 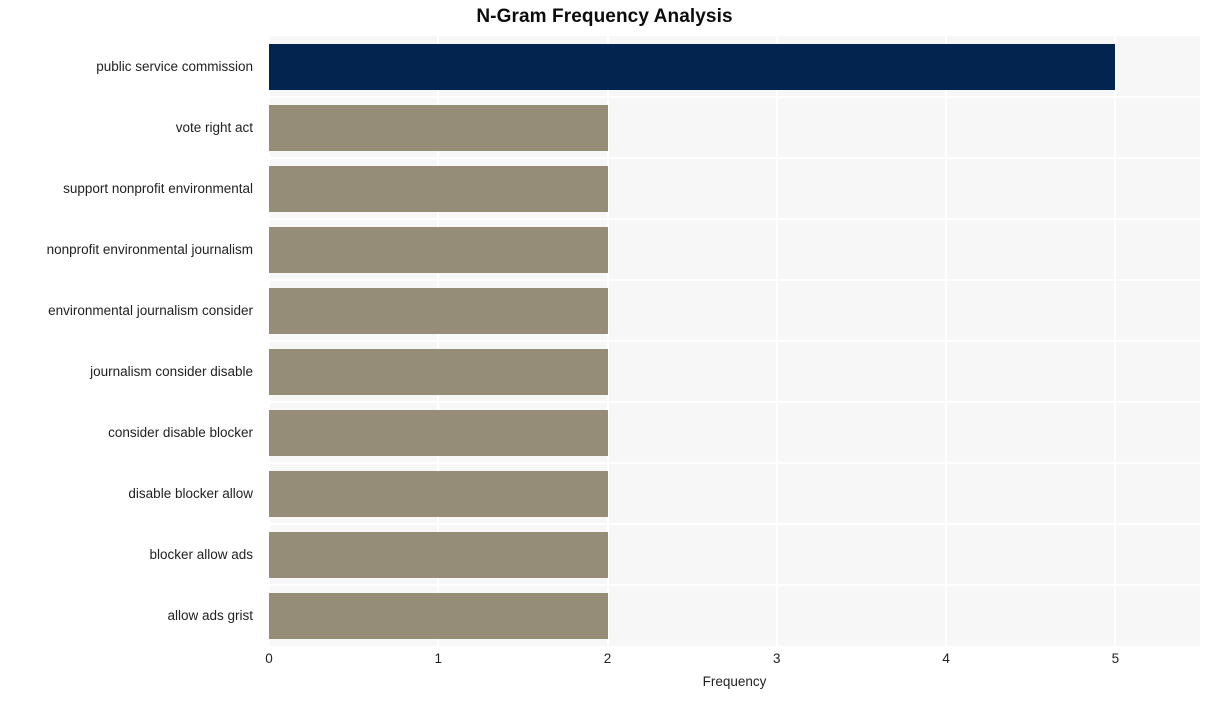 I want to click on x-axis-tick-label: 0, so click(x=269, y=658).